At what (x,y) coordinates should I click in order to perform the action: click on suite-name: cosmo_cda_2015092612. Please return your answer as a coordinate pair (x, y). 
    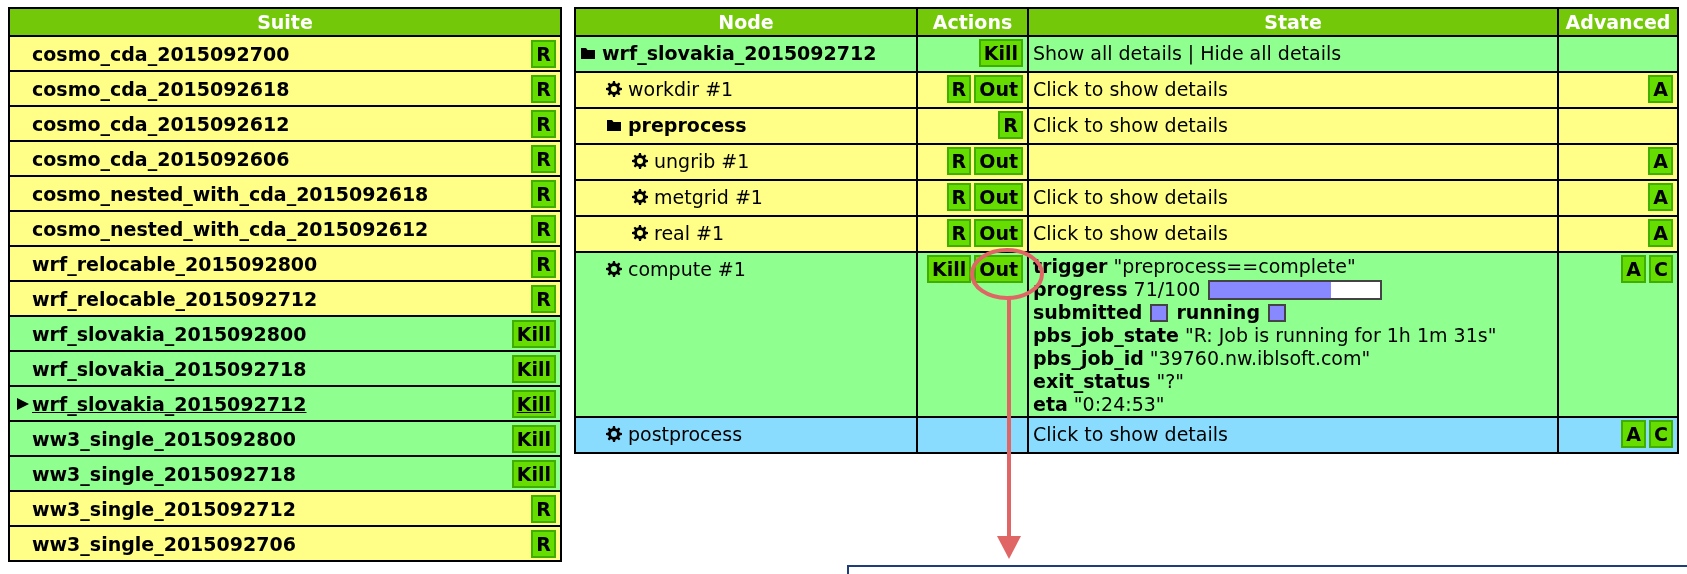
    Looking at the image, I should click on (161, 123).